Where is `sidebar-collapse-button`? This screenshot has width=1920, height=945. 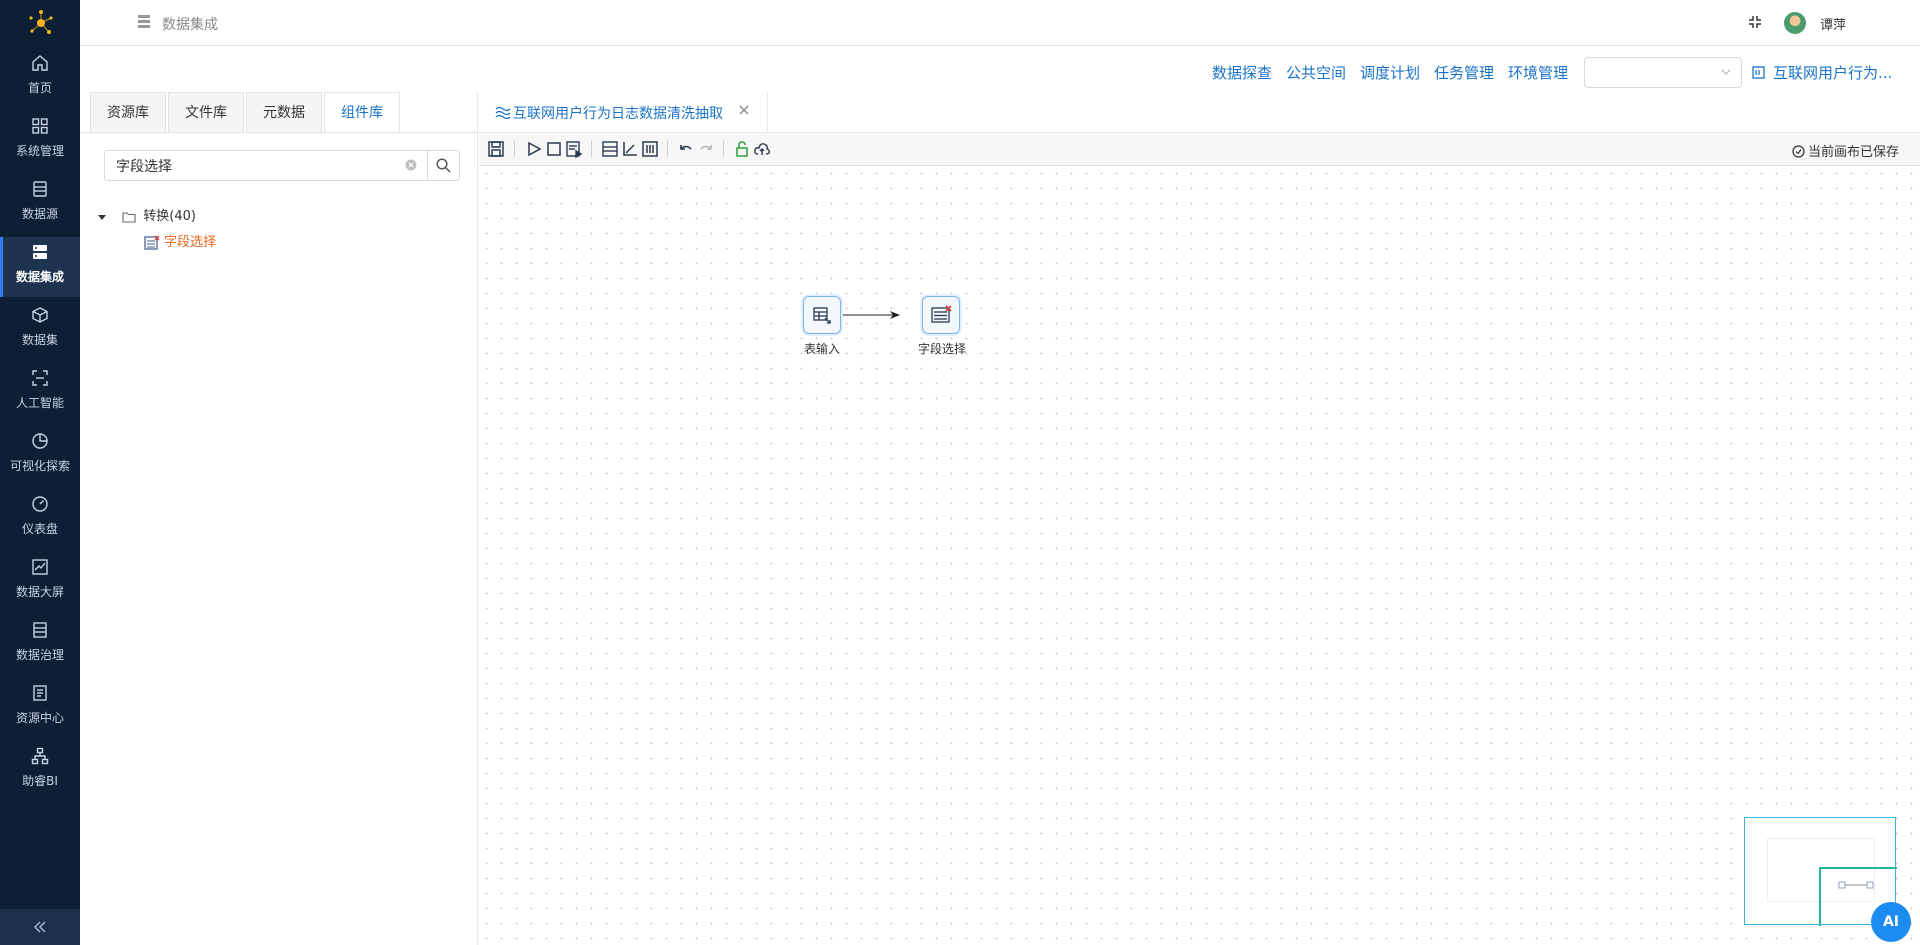
sidebar-collapse-button is located at coordinates (40, 927).